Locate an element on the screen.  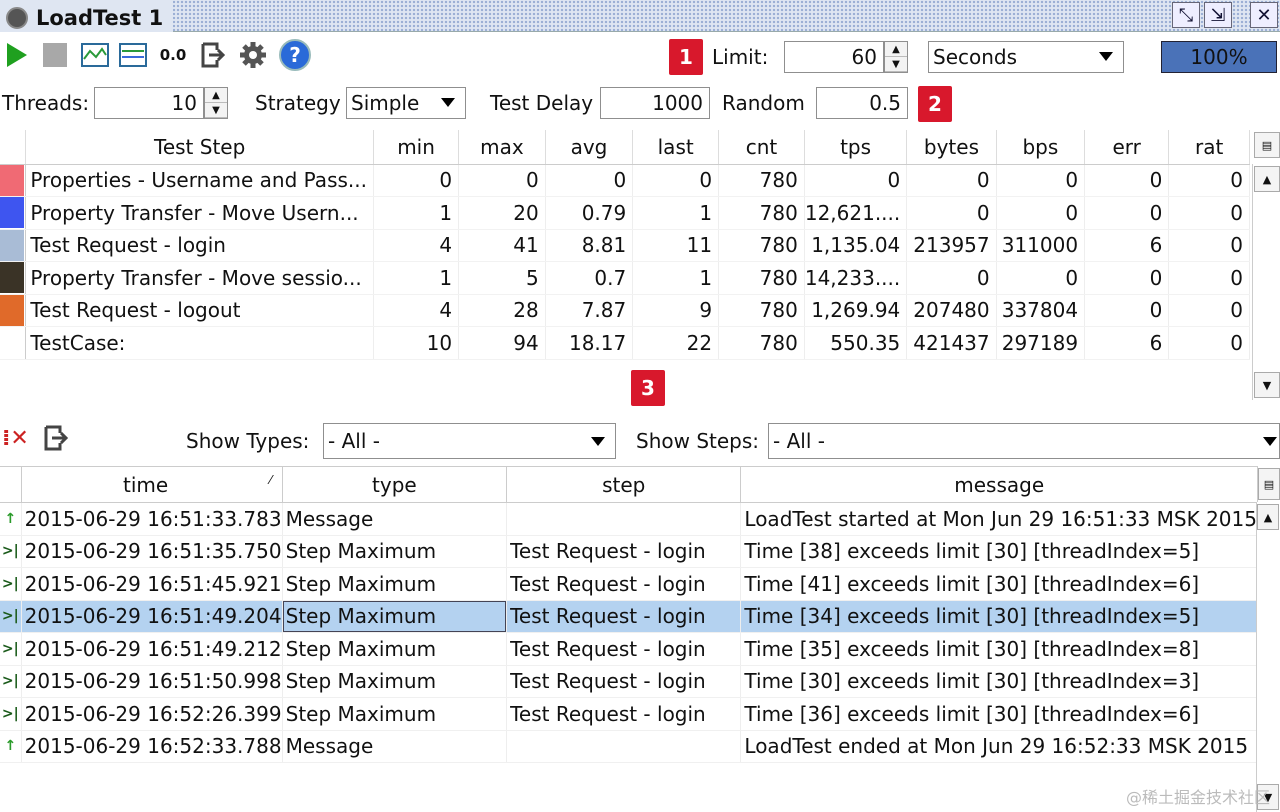
chart-icon is located at coordinates (95, 55).